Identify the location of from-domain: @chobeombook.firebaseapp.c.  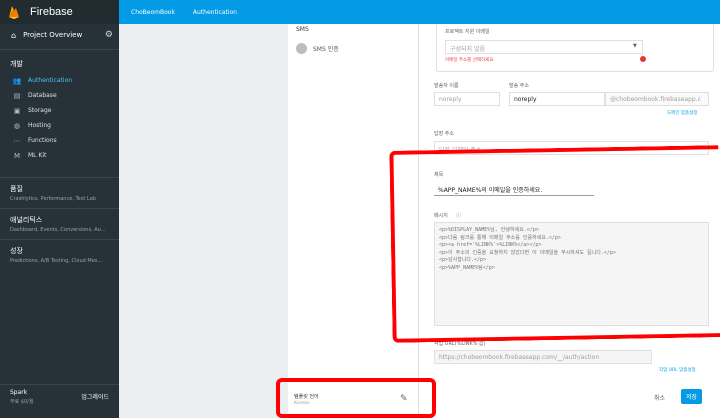
(657, 99).